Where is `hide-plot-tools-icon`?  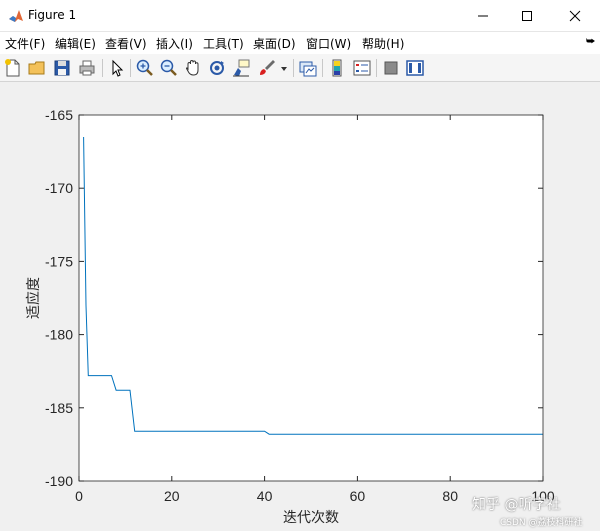
hide-plot-tools-icon is located at coordinates (391, 68).